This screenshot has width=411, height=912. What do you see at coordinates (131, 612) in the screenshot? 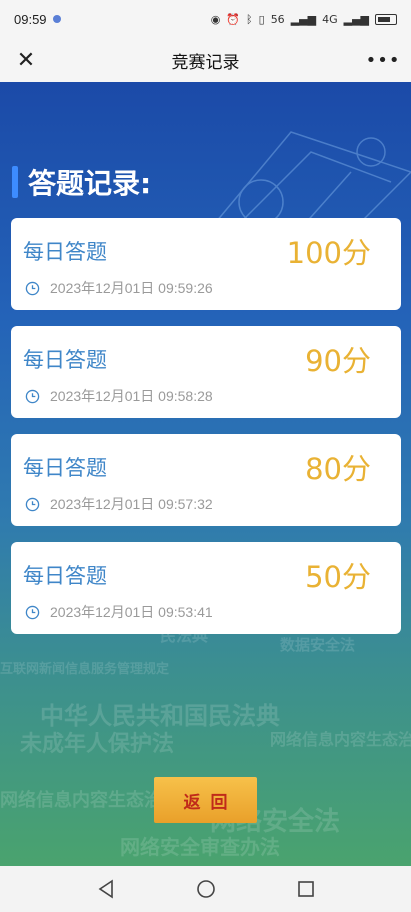
I see `record-time: 2023年12月01日 09:53:41` at bounding box center [131, 612].